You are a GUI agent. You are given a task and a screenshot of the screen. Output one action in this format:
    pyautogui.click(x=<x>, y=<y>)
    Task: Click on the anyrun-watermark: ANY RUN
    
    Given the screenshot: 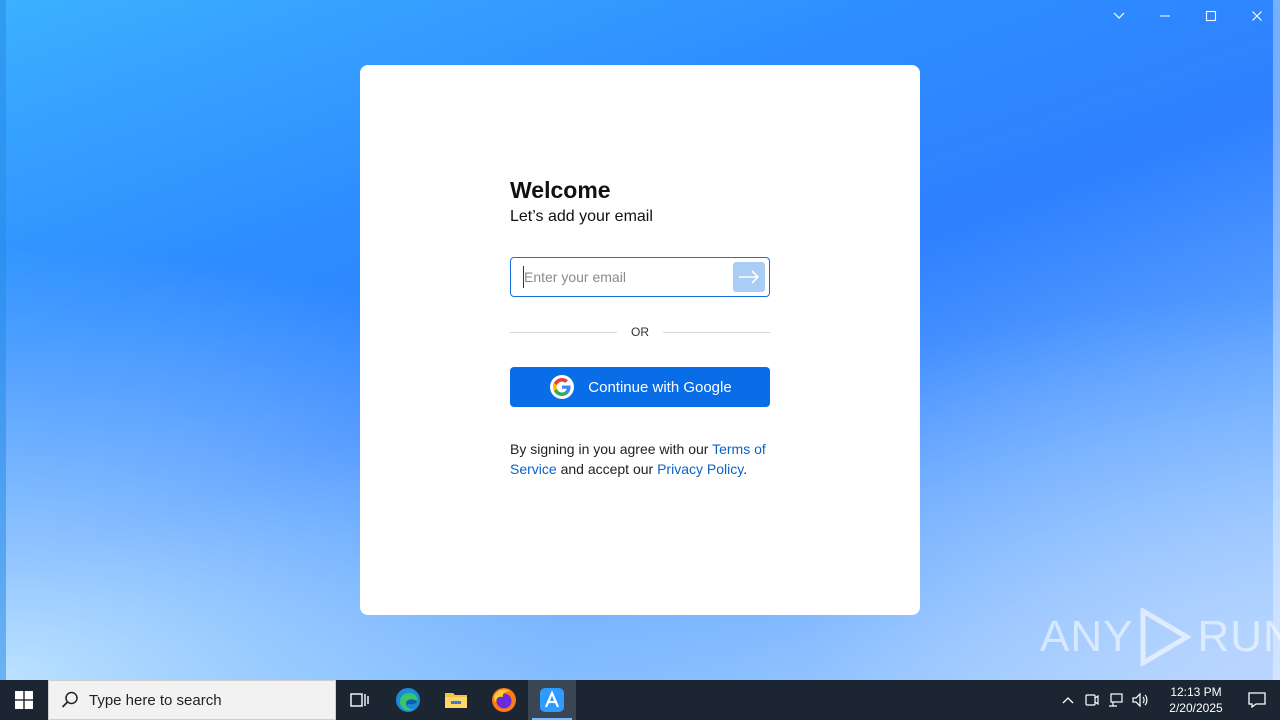 What is the action you would take?
    pyautogui.click(x=1160, y=637)
    